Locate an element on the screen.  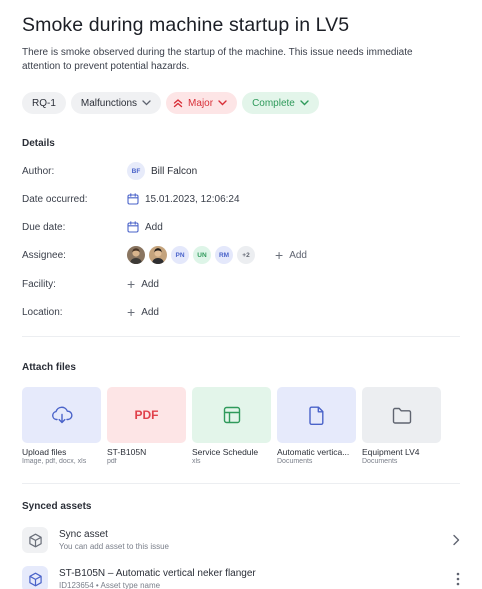
issue-chips: RQ-1 Malfunctions Major Complete is located at coordinates (170, 103).